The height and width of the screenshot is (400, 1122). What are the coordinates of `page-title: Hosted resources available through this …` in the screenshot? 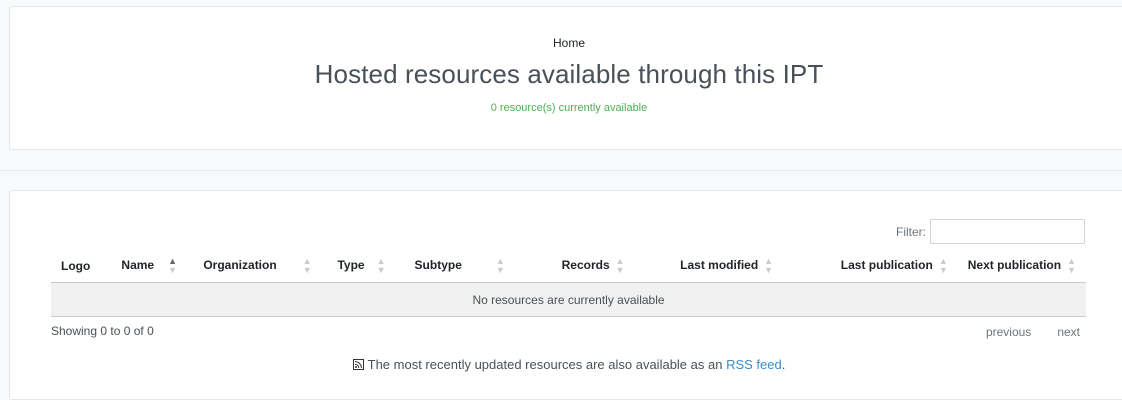 It's located at (569, 74).